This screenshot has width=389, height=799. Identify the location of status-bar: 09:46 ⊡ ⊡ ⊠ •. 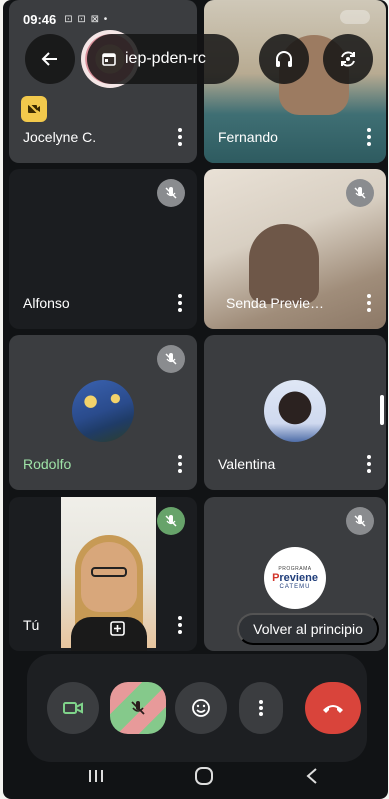
(65, 19).